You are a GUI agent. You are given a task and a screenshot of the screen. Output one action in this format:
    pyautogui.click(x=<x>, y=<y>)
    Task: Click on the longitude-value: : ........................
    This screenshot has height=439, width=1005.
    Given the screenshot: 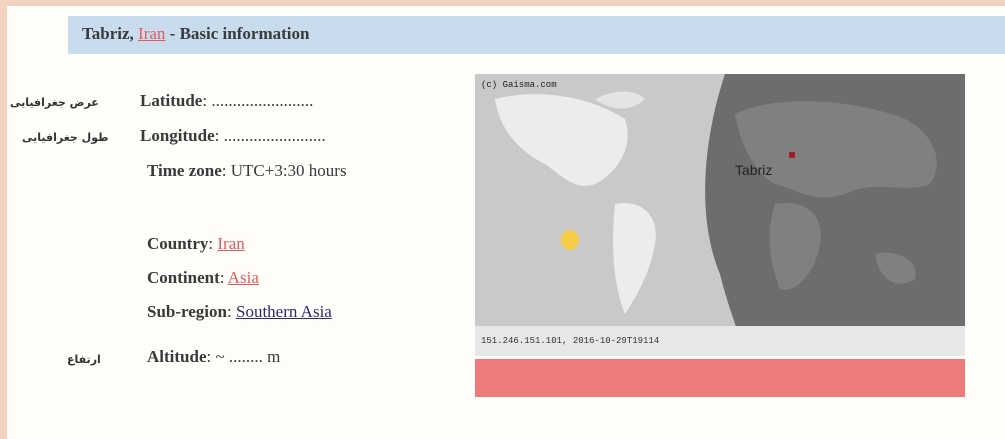 What is the action you would take?
    pyautogui.click(x=270, y=135)
    